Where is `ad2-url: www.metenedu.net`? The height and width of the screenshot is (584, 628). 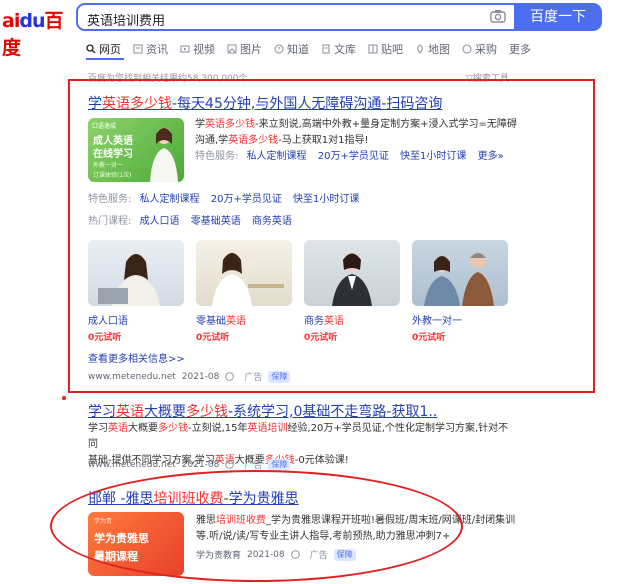 ad2-url: www.metenedu.net is located at coordinates (132, 465).